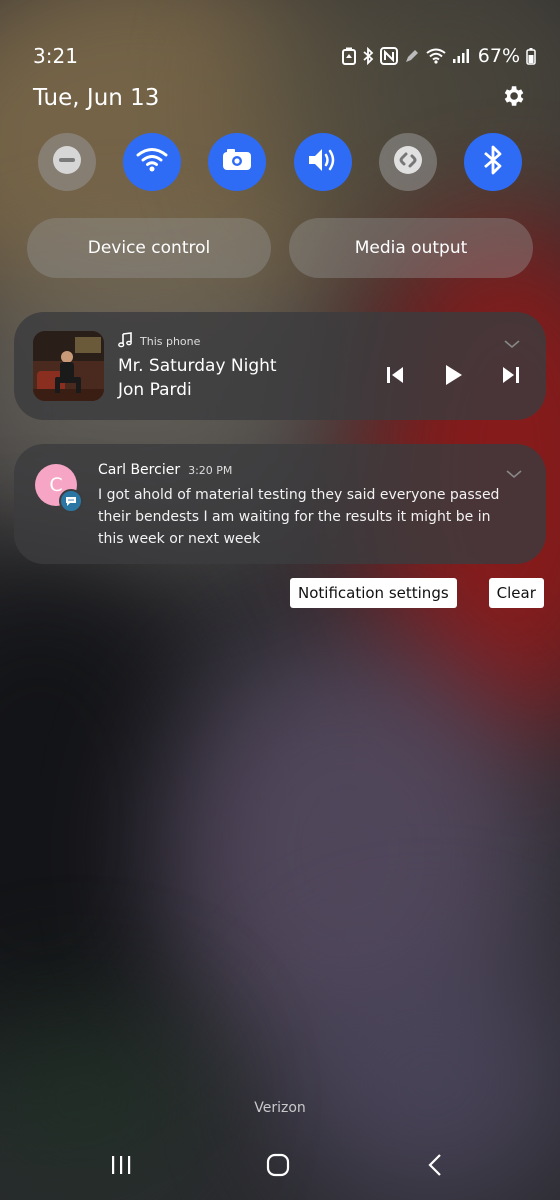  What do you see at coordinates (511, 377) in the screenshot?
I see `next-icon` at bounding box center [511, 377].